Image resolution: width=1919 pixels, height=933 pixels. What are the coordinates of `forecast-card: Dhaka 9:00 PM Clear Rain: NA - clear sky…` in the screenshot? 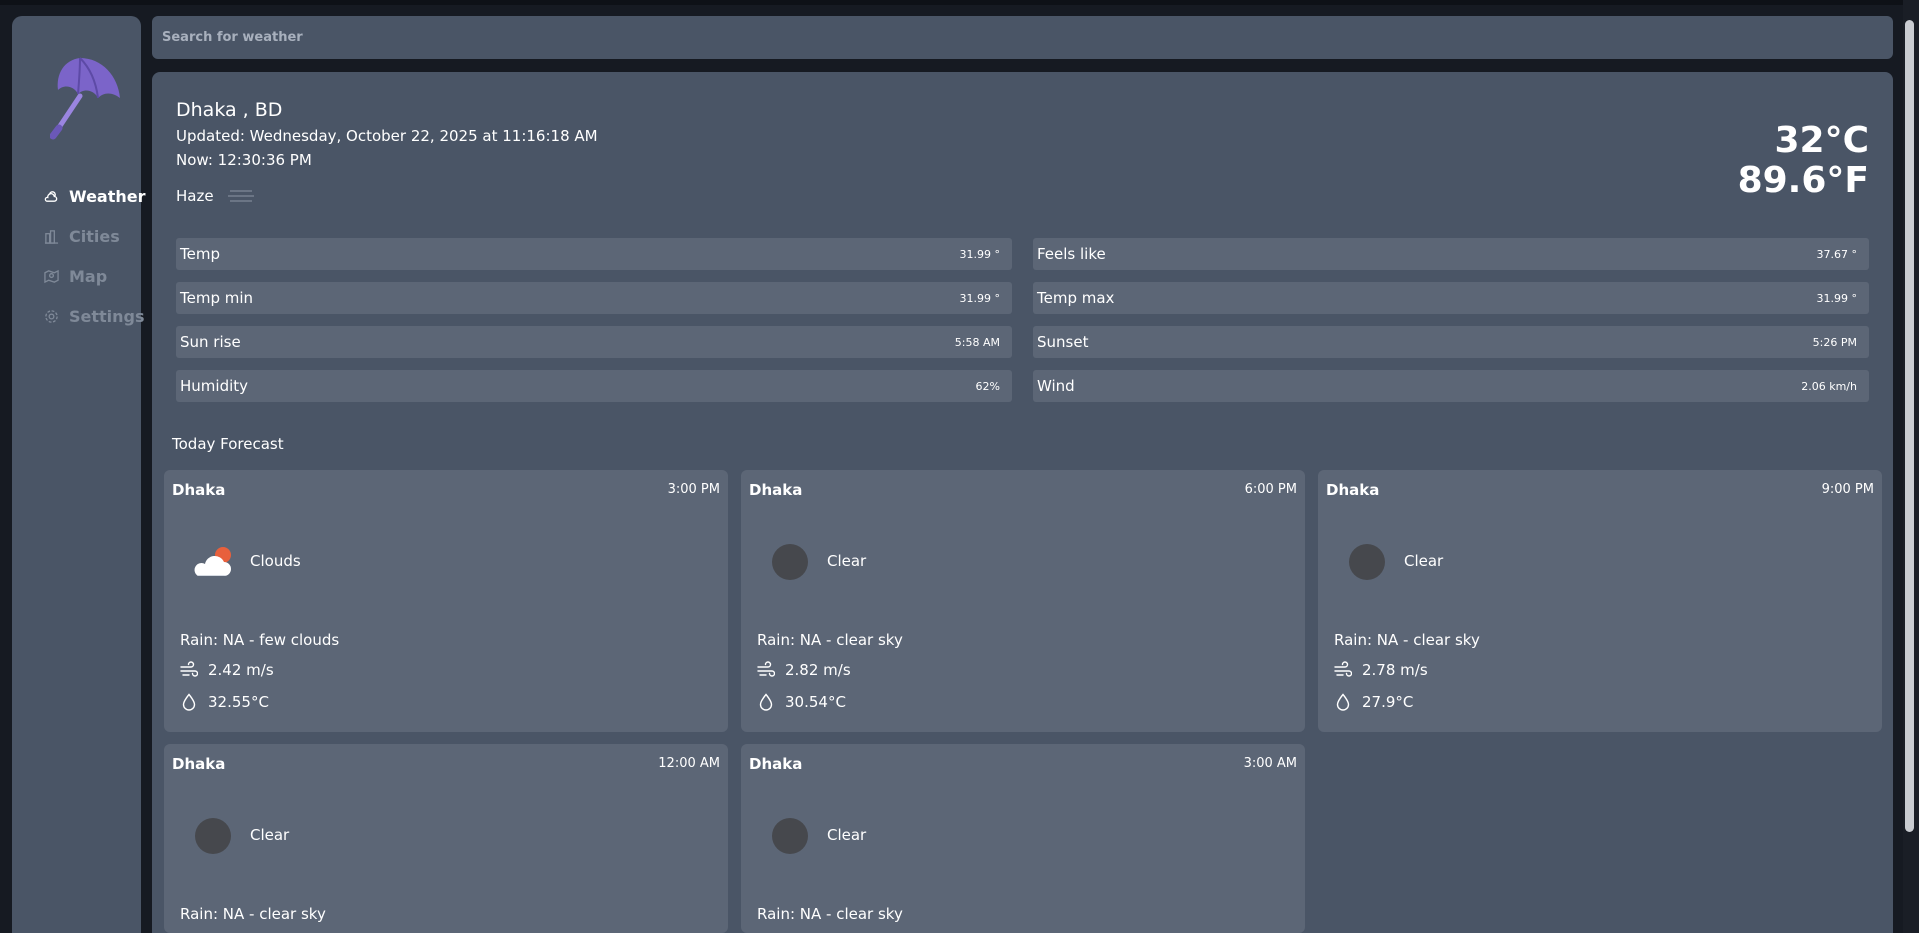 It's located at (1600, 601).